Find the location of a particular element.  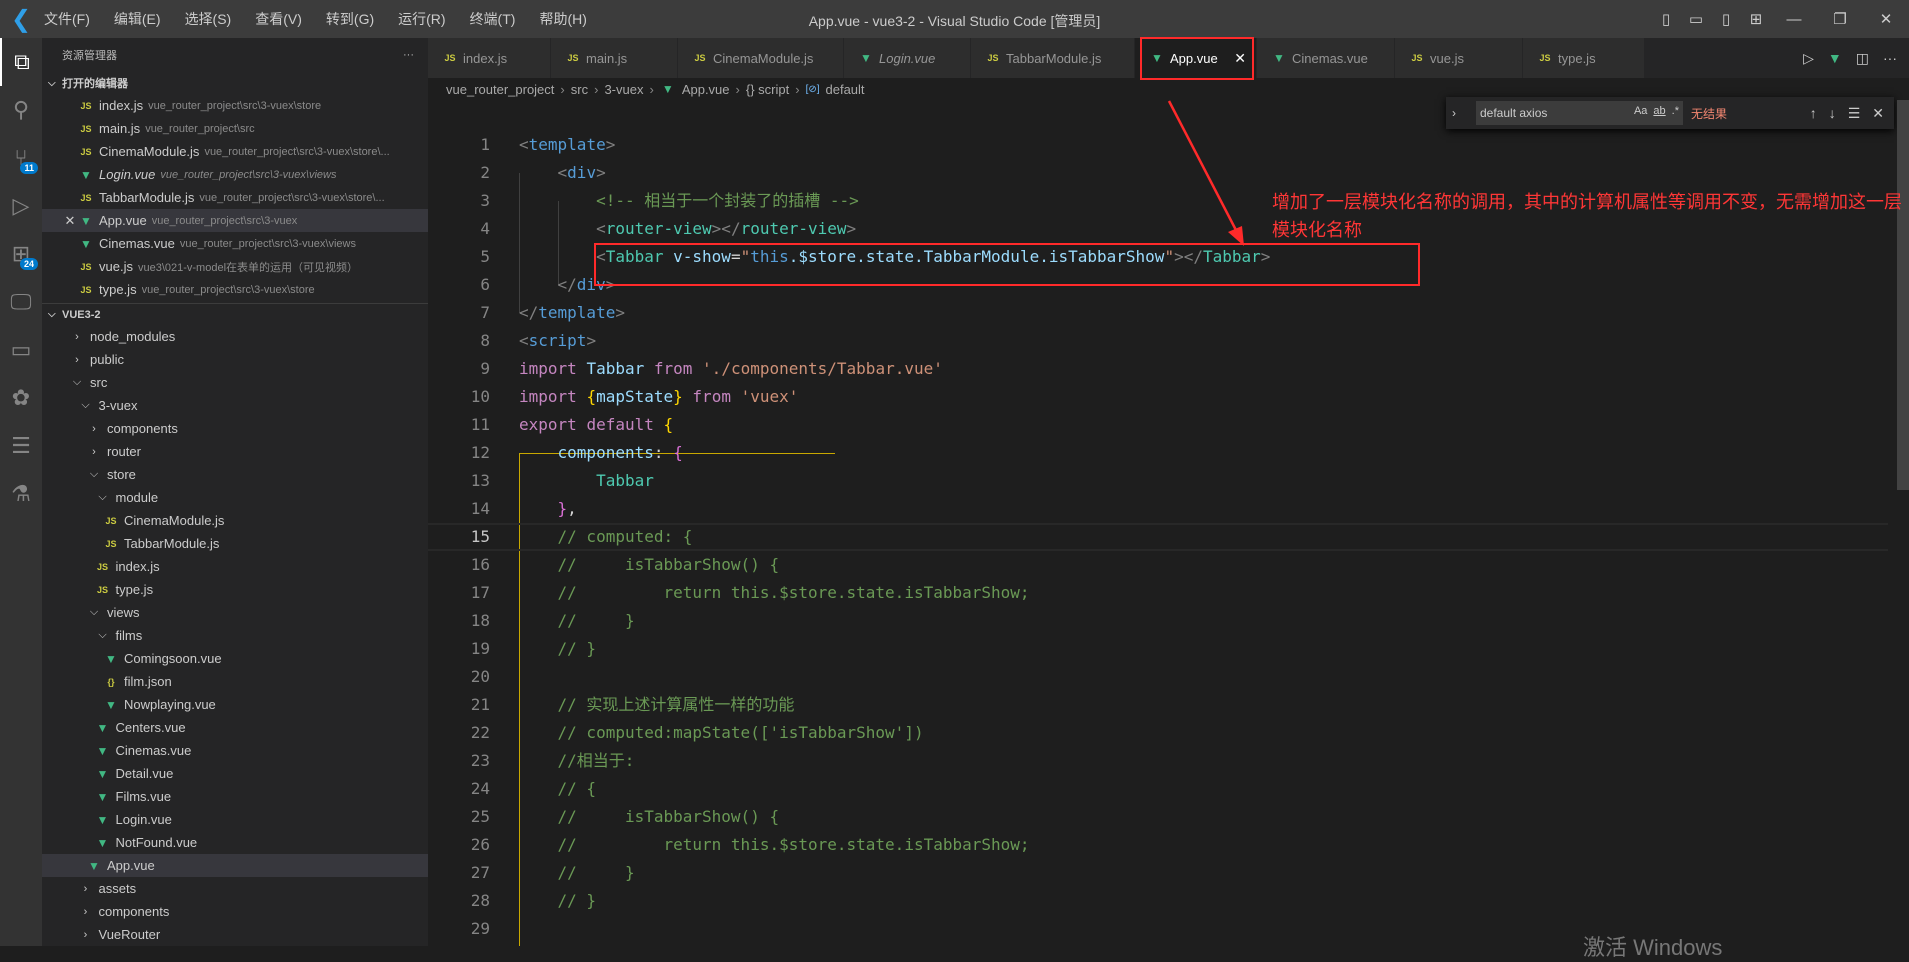

annotation-note: 增加了一层模块化名称的调用，其中的计算机属性等调用不变，无需增加这一层模块化名称 is located at coordinates (1587, 216).